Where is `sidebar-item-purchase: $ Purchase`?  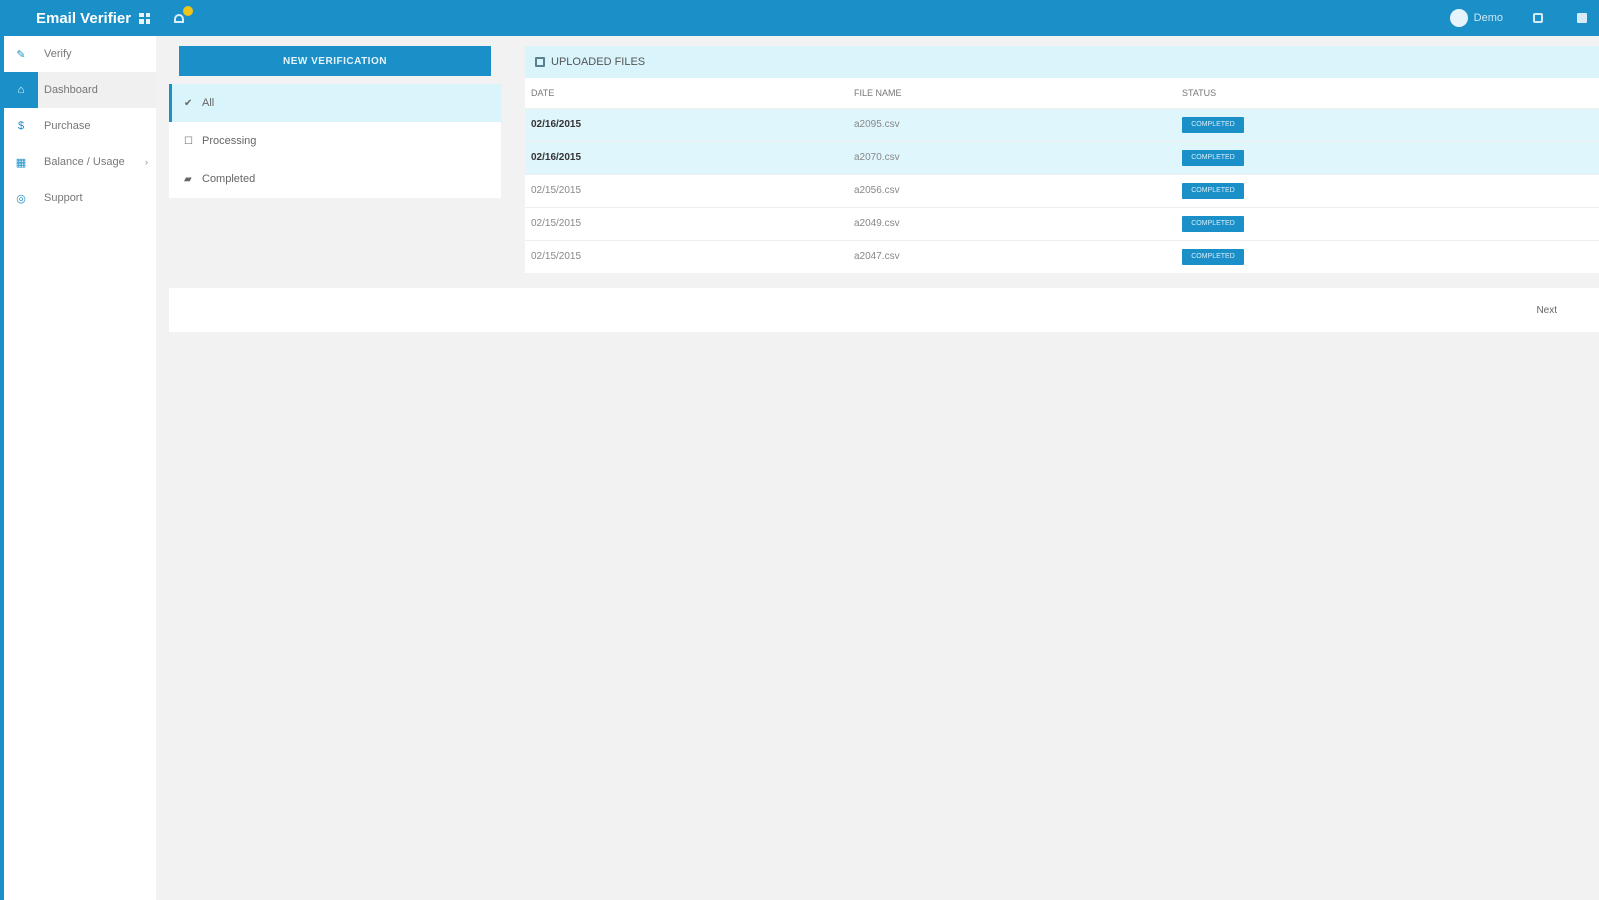 sidebar-item-purchase: $ Purchase is located at coordinates (80, 126).